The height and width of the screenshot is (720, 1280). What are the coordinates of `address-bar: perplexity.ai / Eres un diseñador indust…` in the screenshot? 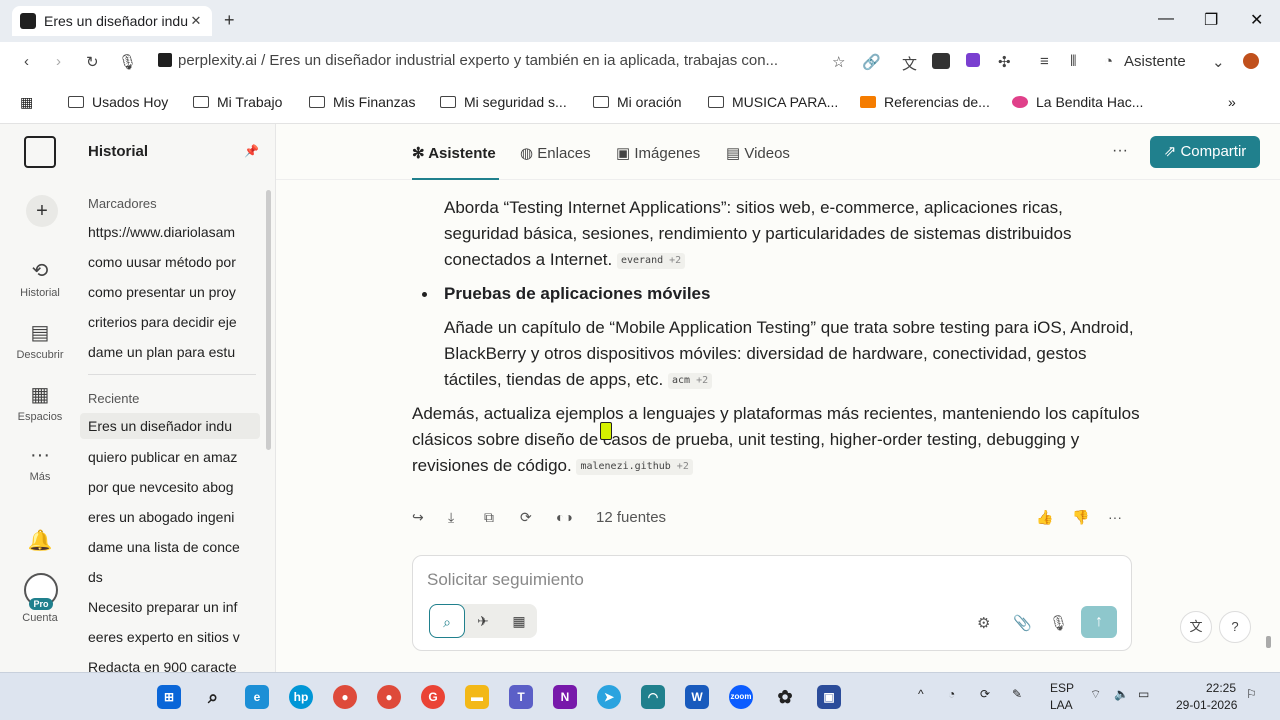 It's located at (483, 63).